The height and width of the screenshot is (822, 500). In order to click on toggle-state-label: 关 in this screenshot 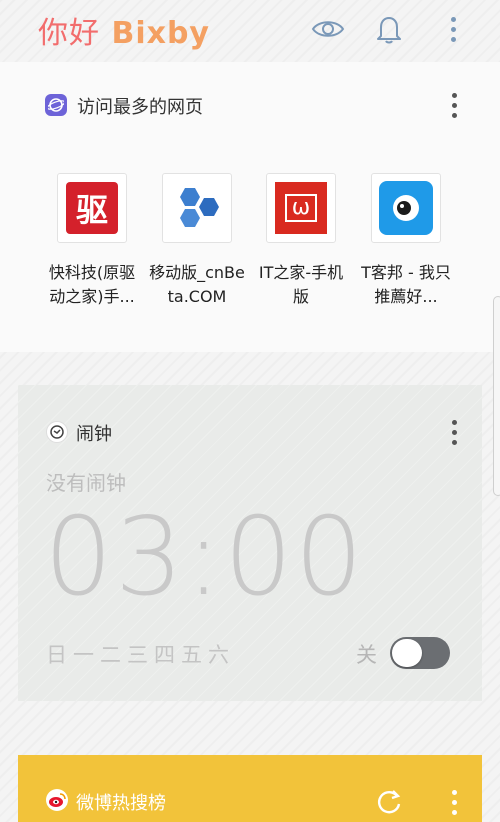, I will do `click(366, 655)`.